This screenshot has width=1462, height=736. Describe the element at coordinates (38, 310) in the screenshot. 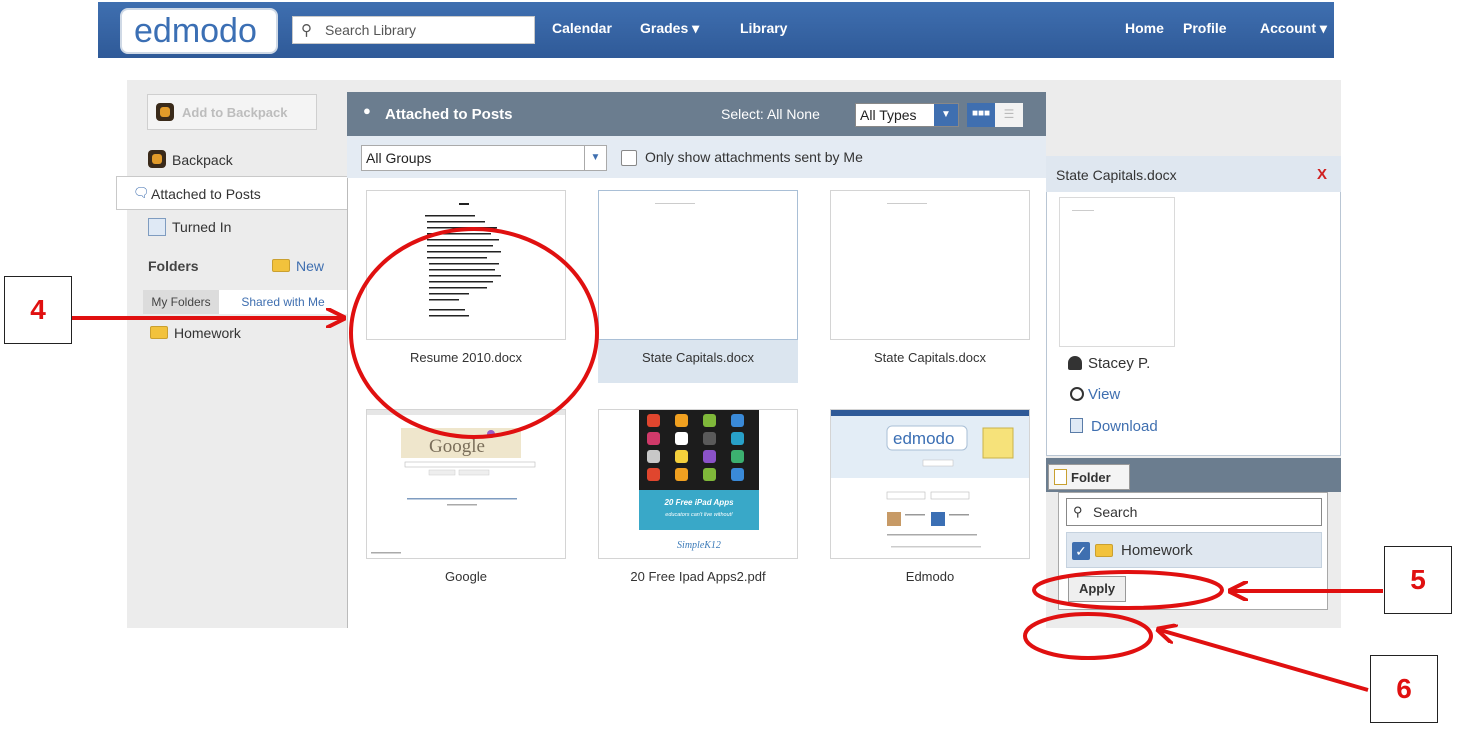

I see `callout-4: 4` at that location.